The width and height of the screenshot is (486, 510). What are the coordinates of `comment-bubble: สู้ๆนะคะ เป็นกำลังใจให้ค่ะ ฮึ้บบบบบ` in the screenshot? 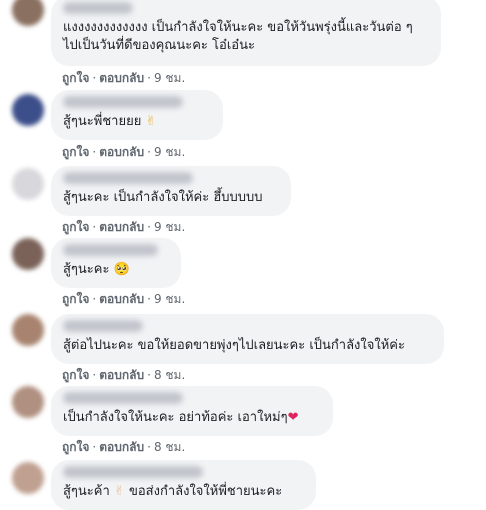 It's located at (171, 191).